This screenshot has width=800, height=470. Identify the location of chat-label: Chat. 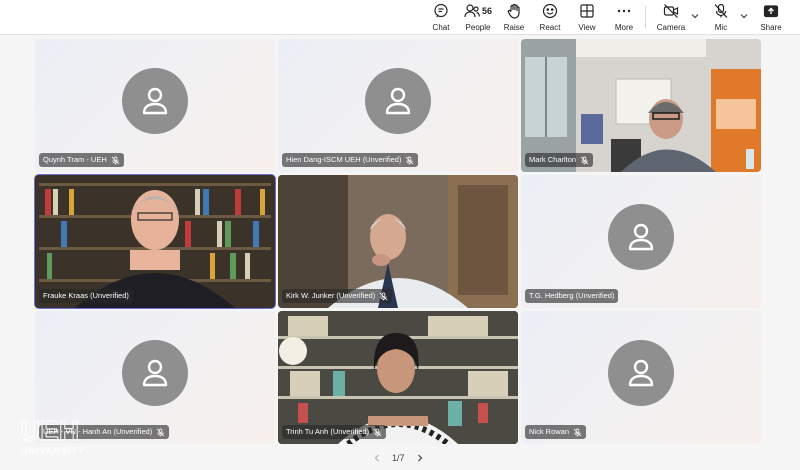
(441, 27).